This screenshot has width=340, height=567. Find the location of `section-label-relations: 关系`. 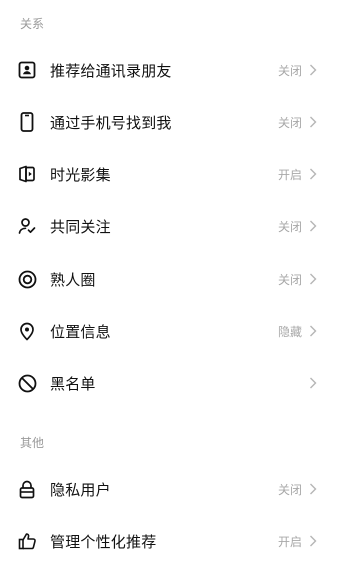

section-label-relations: 关系 is located at coordinates (32, 24).